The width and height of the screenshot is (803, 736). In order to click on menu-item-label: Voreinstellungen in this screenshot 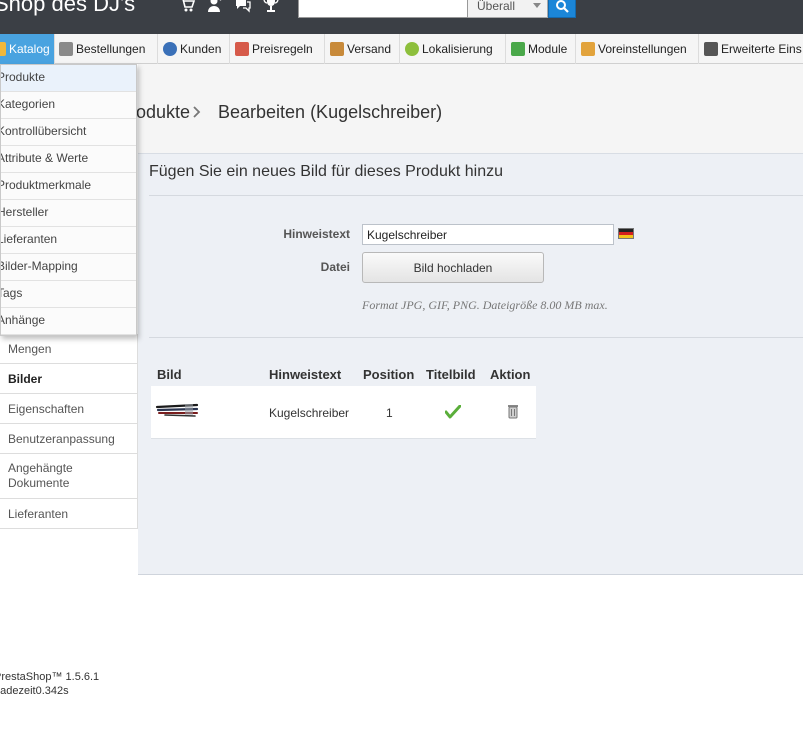, I will do `click(642, 49)`.